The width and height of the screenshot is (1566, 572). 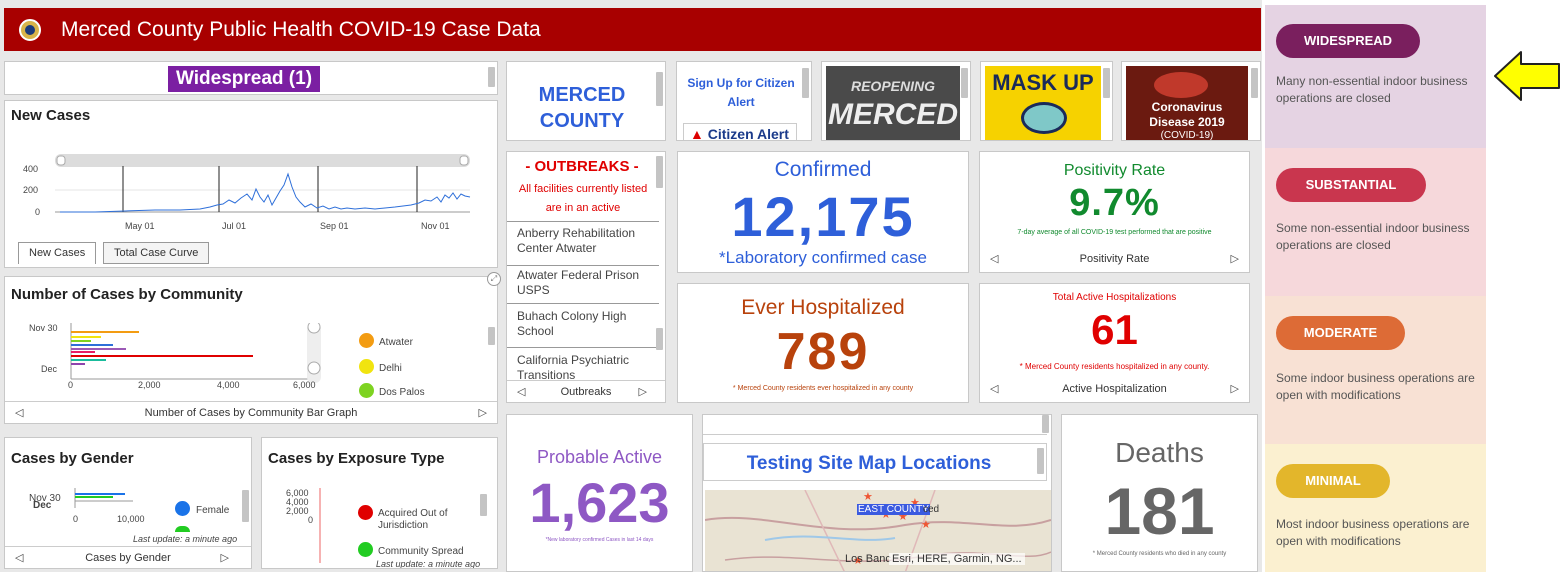 I want to click on outbreak-list-item: Anberry Rehabilitation Center Atwater, so click(x=583, y=243).